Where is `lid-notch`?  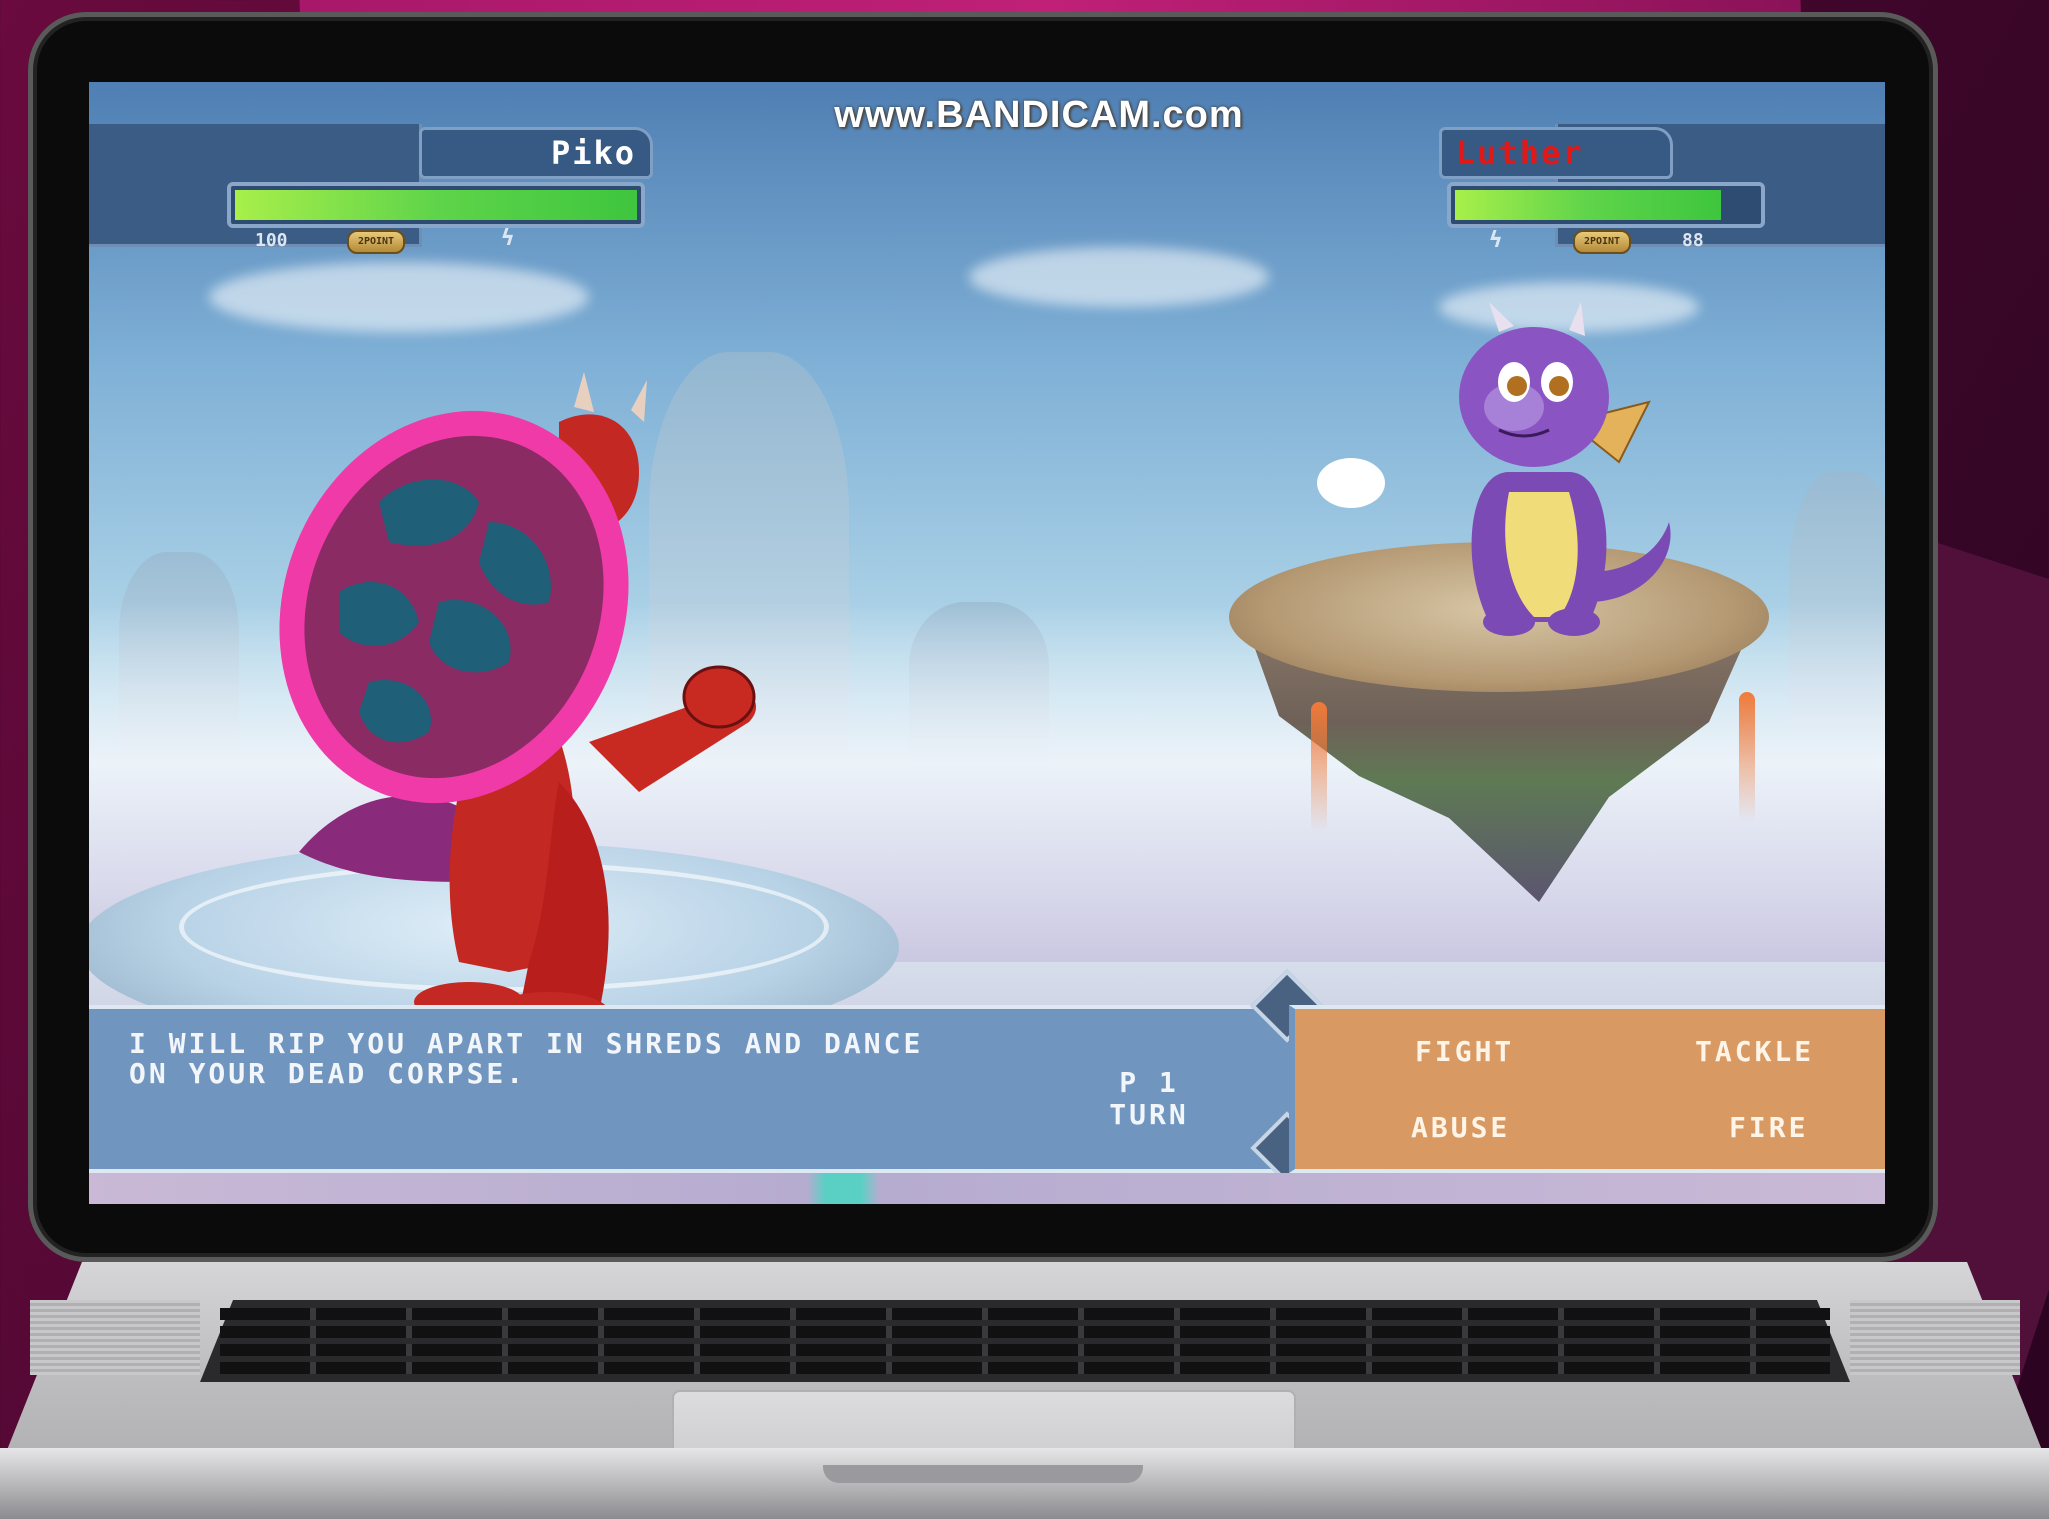 lid-notch is located at coordinates (983, 1474).